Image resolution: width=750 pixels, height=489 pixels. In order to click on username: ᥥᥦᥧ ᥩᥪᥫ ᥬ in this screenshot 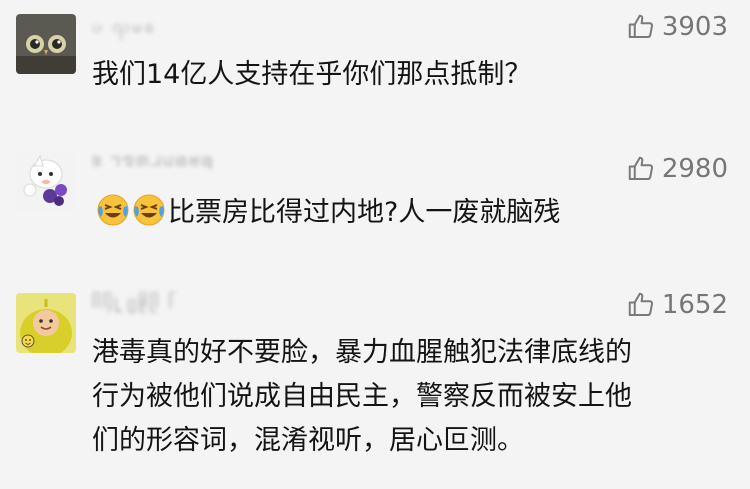, I will do `click(133, 303)`.